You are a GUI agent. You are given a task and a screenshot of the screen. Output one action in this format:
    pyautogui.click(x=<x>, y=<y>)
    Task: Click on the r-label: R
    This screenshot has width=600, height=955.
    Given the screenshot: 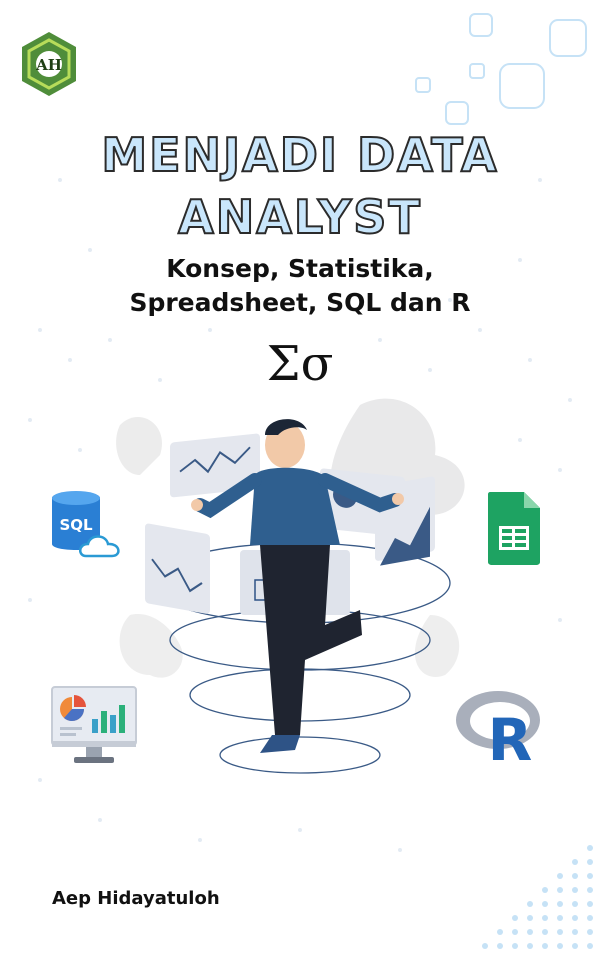 What is the action you would take?
    pyautogui.click(x=510, y=736)
    